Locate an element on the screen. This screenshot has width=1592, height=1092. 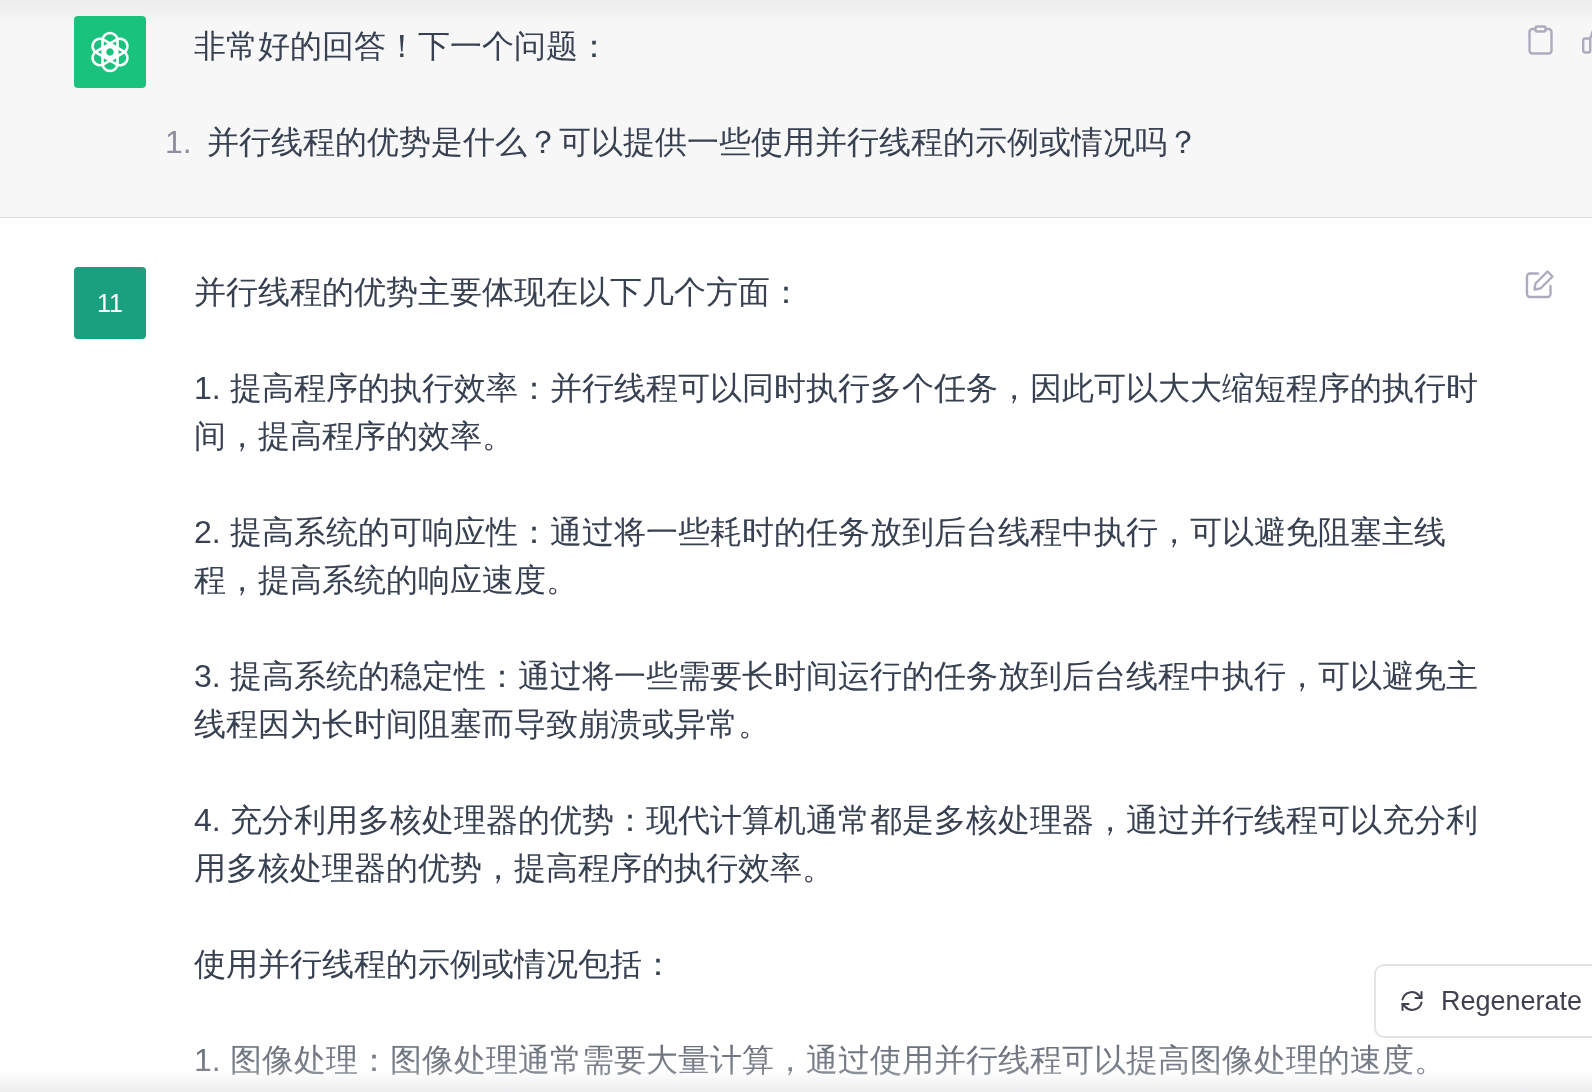
message-text: 2. 提高系统的可响应性：通过将一些耗时的任务放到后台线程中执行，可以避免阻塞主线程，提高系统的响应速度。 is located at coordinates (820, 556).